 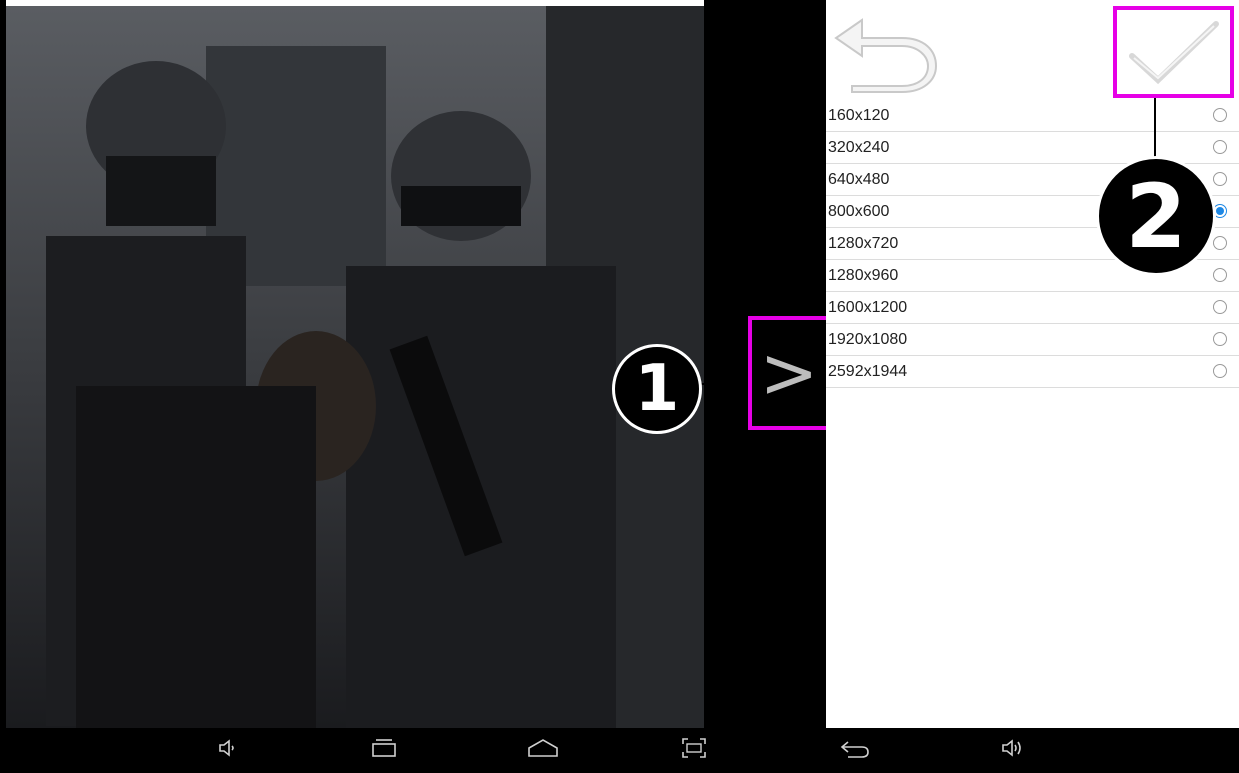 What do you see at coordinates (657, 389) in the screenshot?
I see `callout-1: 1` at bounding box center [657, 389].